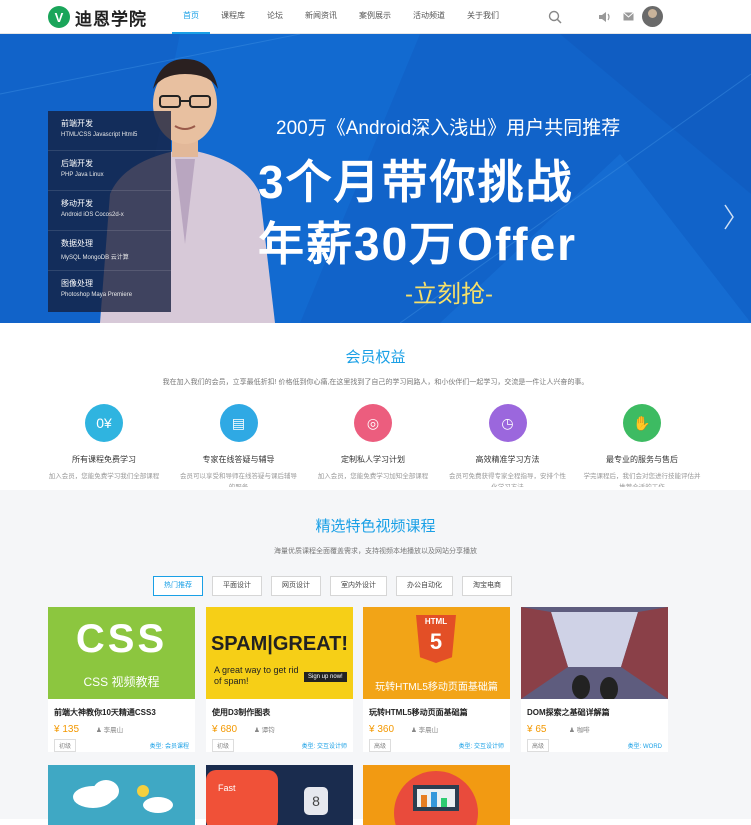 The height and width of the screenshot is (825, 751). What do you see at coordinates (568, 712) in the screenshot?
I see `course-title: DOM探索之基础详解篇` at bounding box center [568, 712].